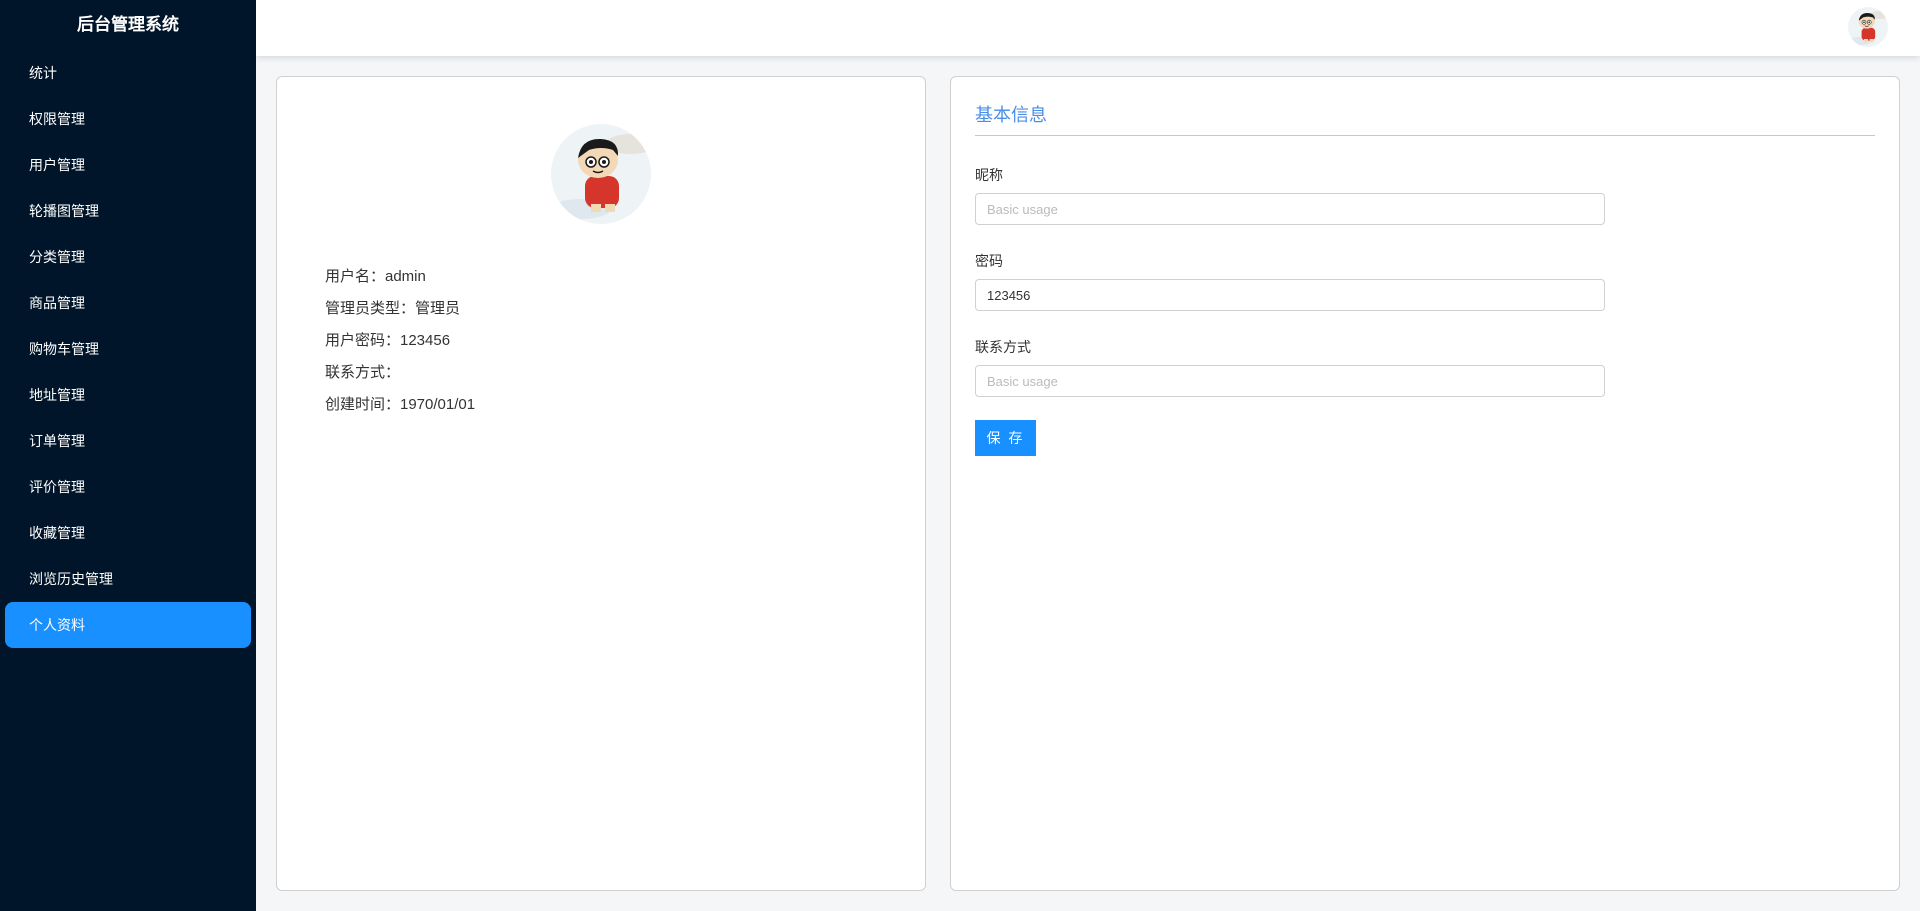 This screenshot has width=1920, height=911. Describe the element at coordinates (1088, 28) in the screenshot. I see `top-header` at that location.